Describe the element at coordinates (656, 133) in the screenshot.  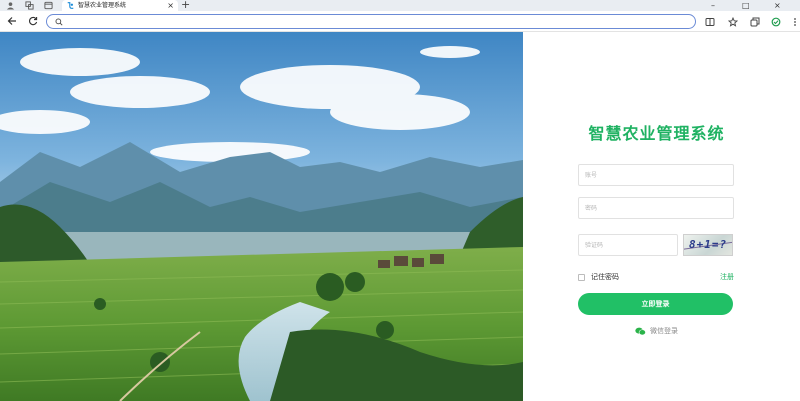
I see `system-title: 智慧农业管理系统` at that location.